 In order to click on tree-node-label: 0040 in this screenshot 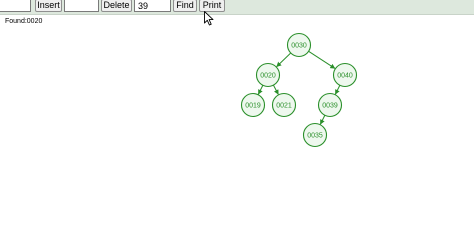, I will do `click(345, 76)`.